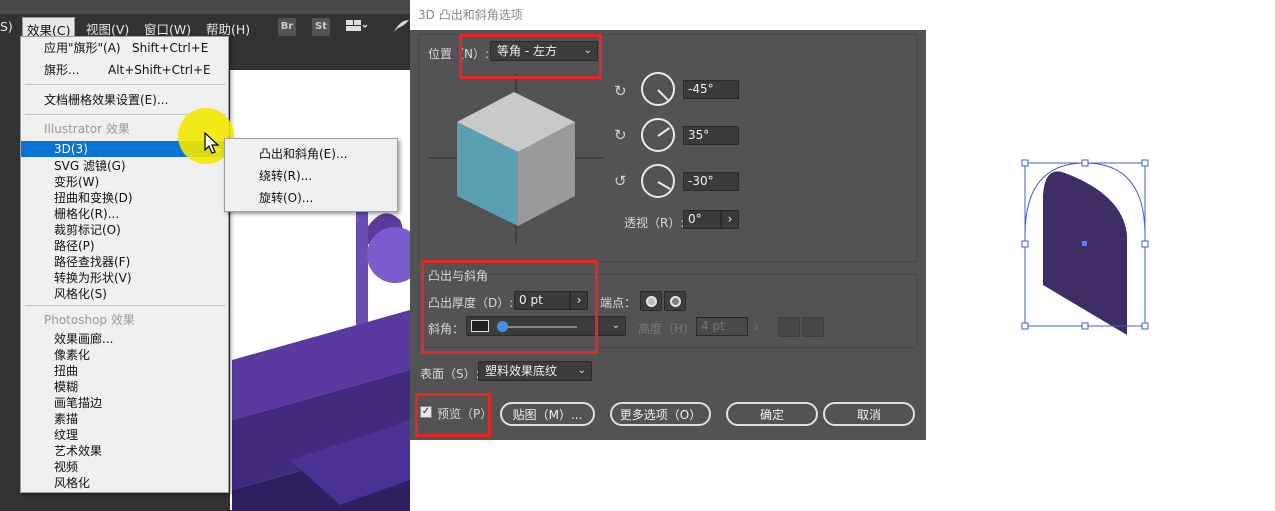  Describe the element at coordinates (124, 403) in the screenshot. I see `menu-item-brush-strokes: 画笔描边` at that location.